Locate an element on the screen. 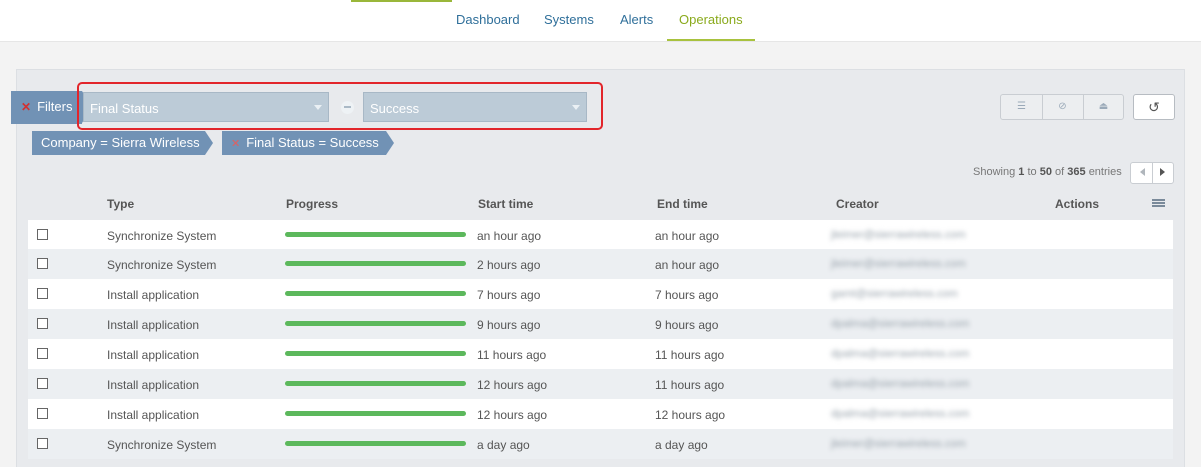 The height and width of the screenshot is (467, 1201). cancel-icon: ⊘ is located at coordinates (1062, 107).